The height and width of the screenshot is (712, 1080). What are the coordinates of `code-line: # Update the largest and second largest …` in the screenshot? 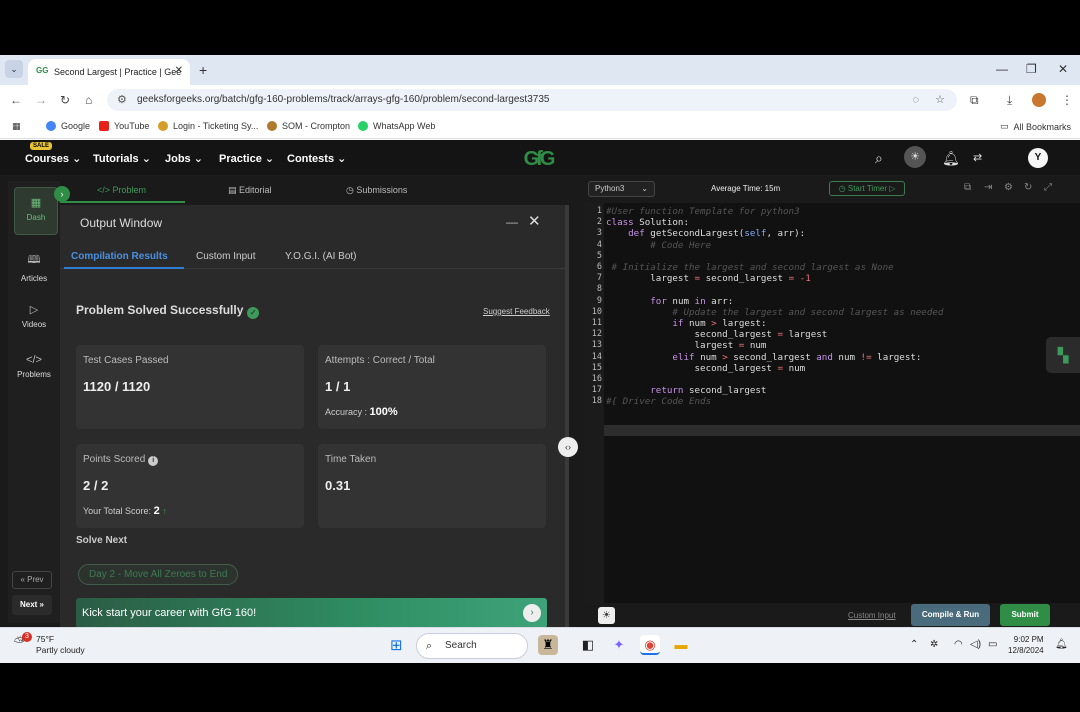 It's located at (774, 312).